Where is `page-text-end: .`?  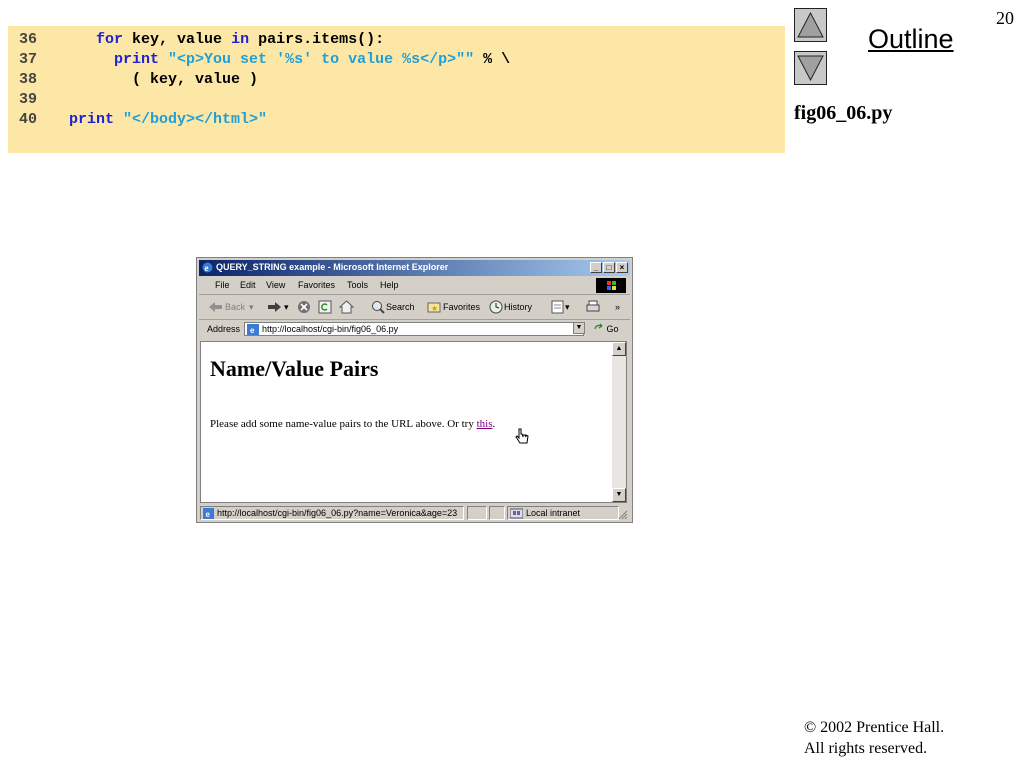 page-text-end: . is located at coordinates (494, 424).